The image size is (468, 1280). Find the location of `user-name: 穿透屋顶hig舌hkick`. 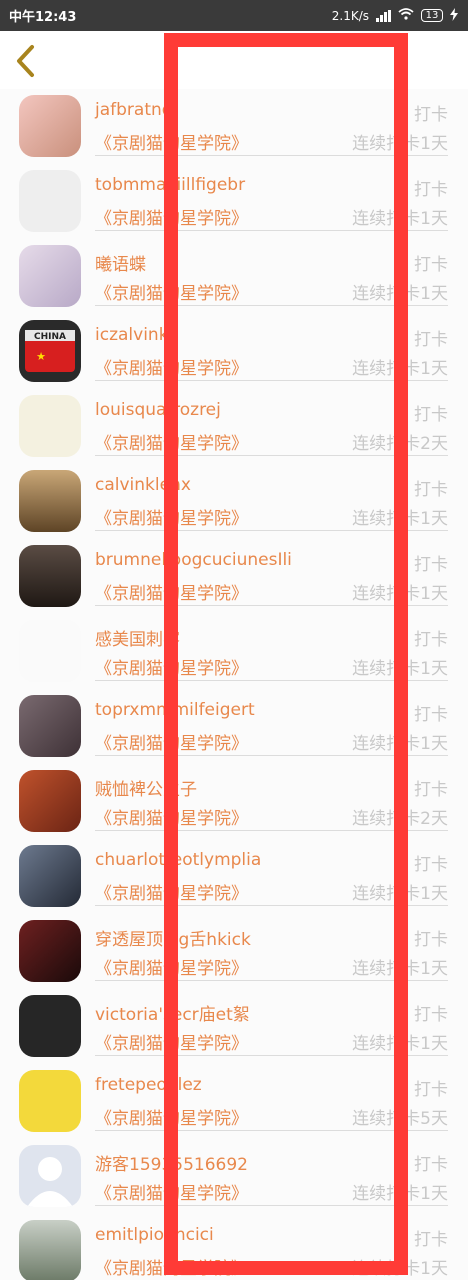

user-name: 穿透屋顶hig舌hkick is located at coordinates (173, 937).